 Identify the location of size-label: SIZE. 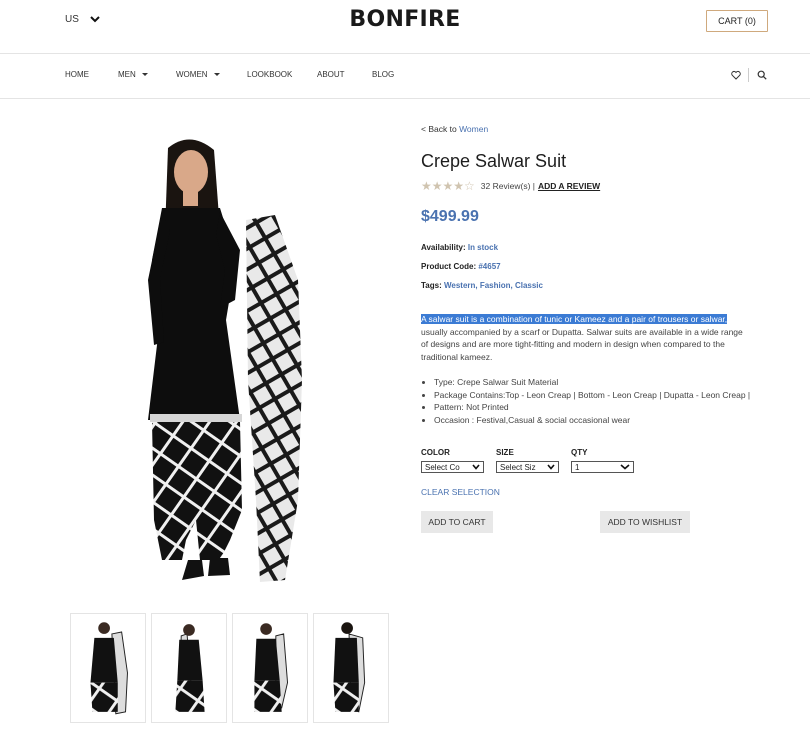
(505, 452).